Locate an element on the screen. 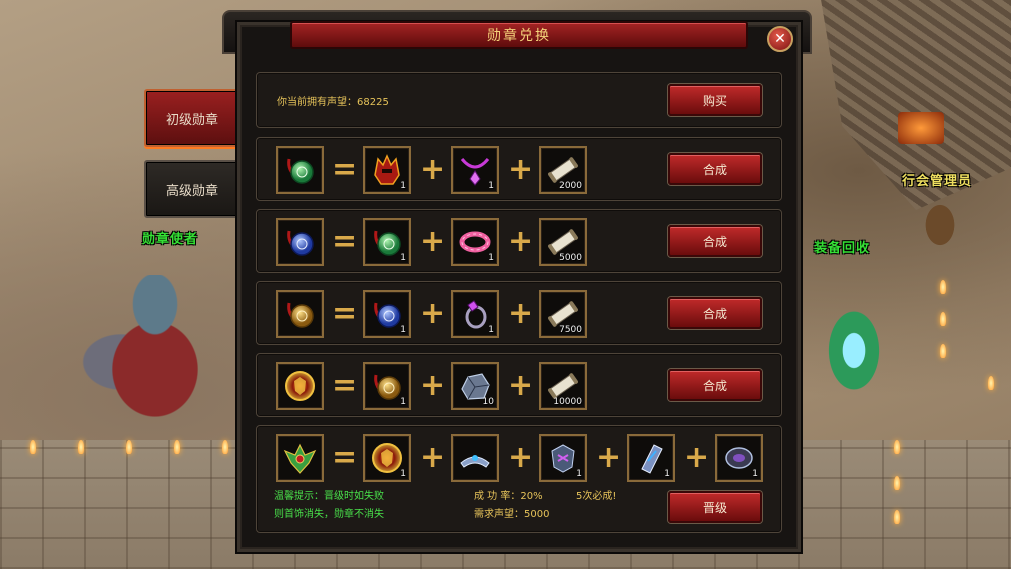  buy-button: 购买 is located at coordinates (715, 100).